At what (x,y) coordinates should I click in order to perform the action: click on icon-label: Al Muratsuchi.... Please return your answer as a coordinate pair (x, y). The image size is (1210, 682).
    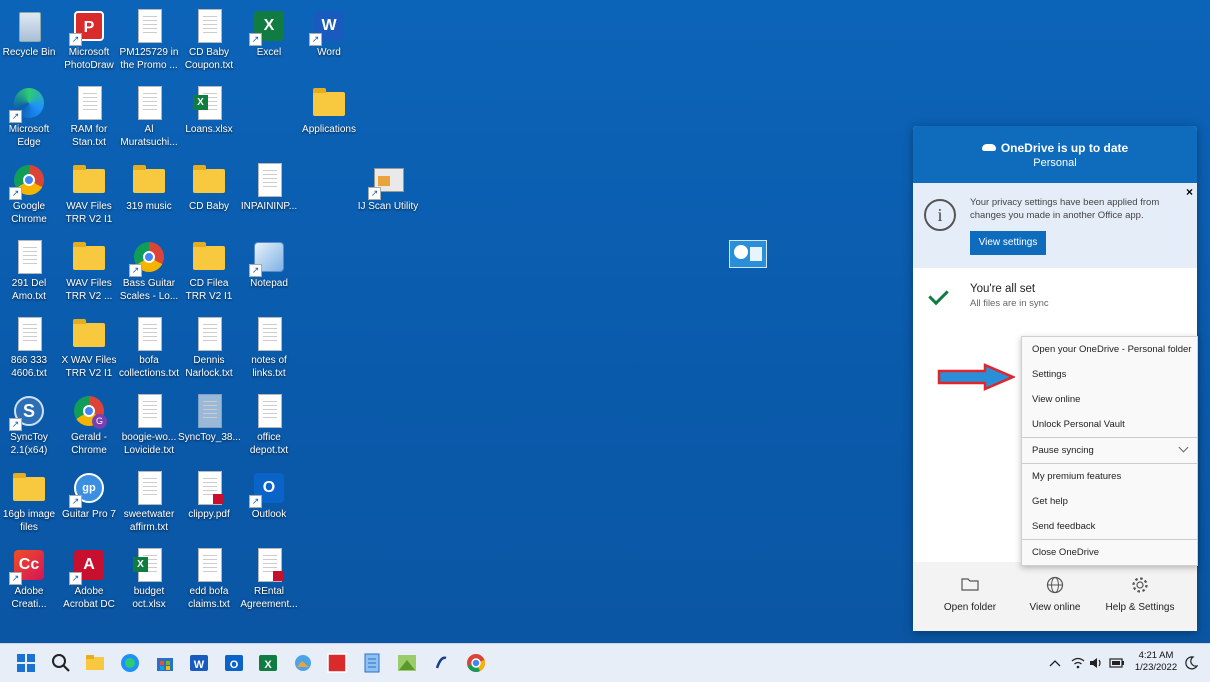
    Looking at the image, I should click on (149, 136).